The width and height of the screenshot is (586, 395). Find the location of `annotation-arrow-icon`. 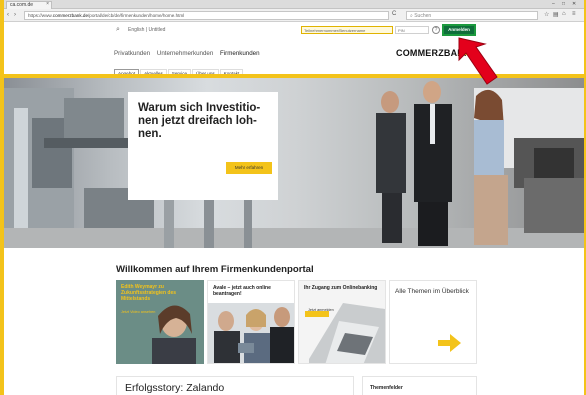

annotation-arrow-icon is located at coordinates (478, 61).